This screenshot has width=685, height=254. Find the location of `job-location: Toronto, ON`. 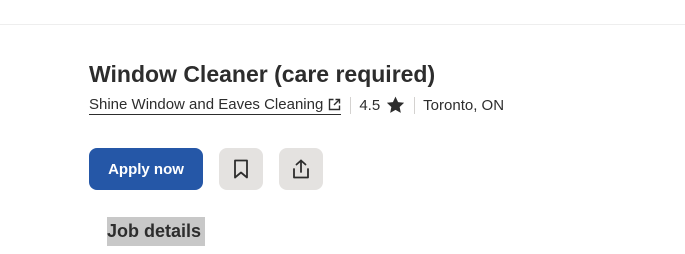

job-location: Toronto, ON is located at coordinates (464, 105).